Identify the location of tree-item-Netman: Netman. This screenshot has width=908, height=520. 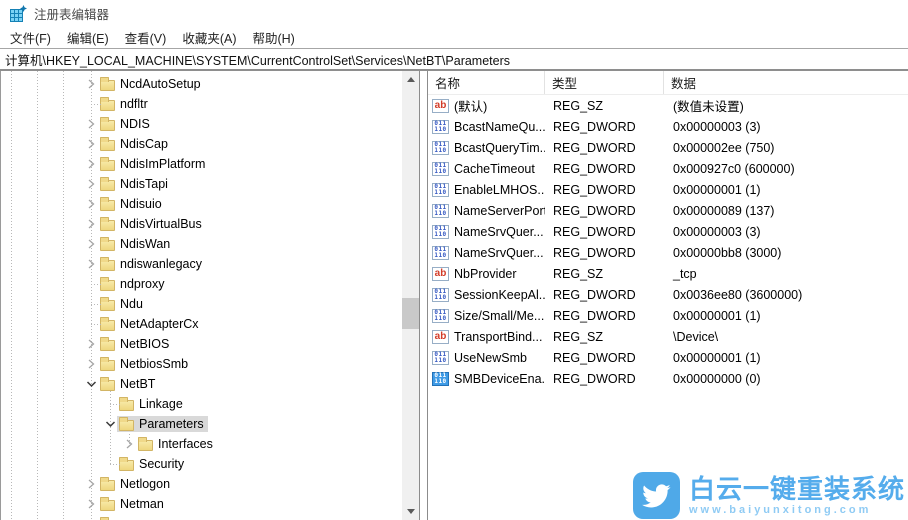
(201, 504).